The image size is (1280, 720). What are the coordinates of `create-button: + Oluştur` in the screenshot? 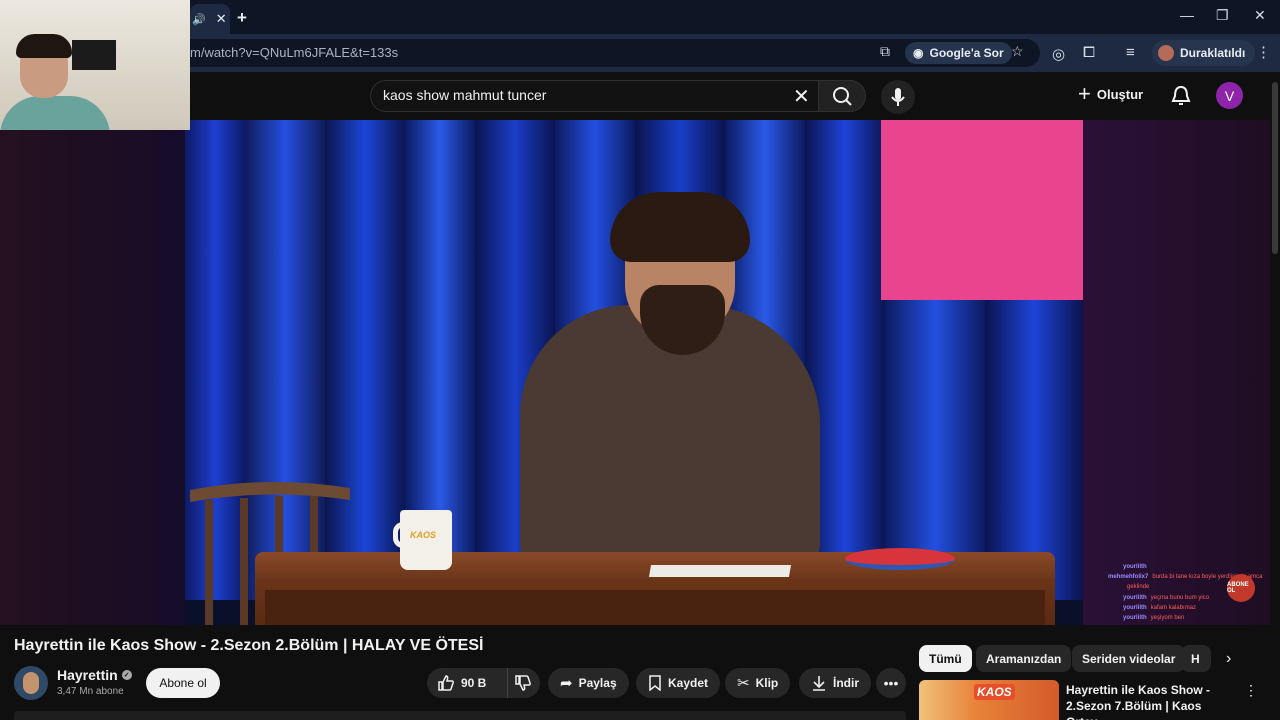 It's located at (1111, 93).